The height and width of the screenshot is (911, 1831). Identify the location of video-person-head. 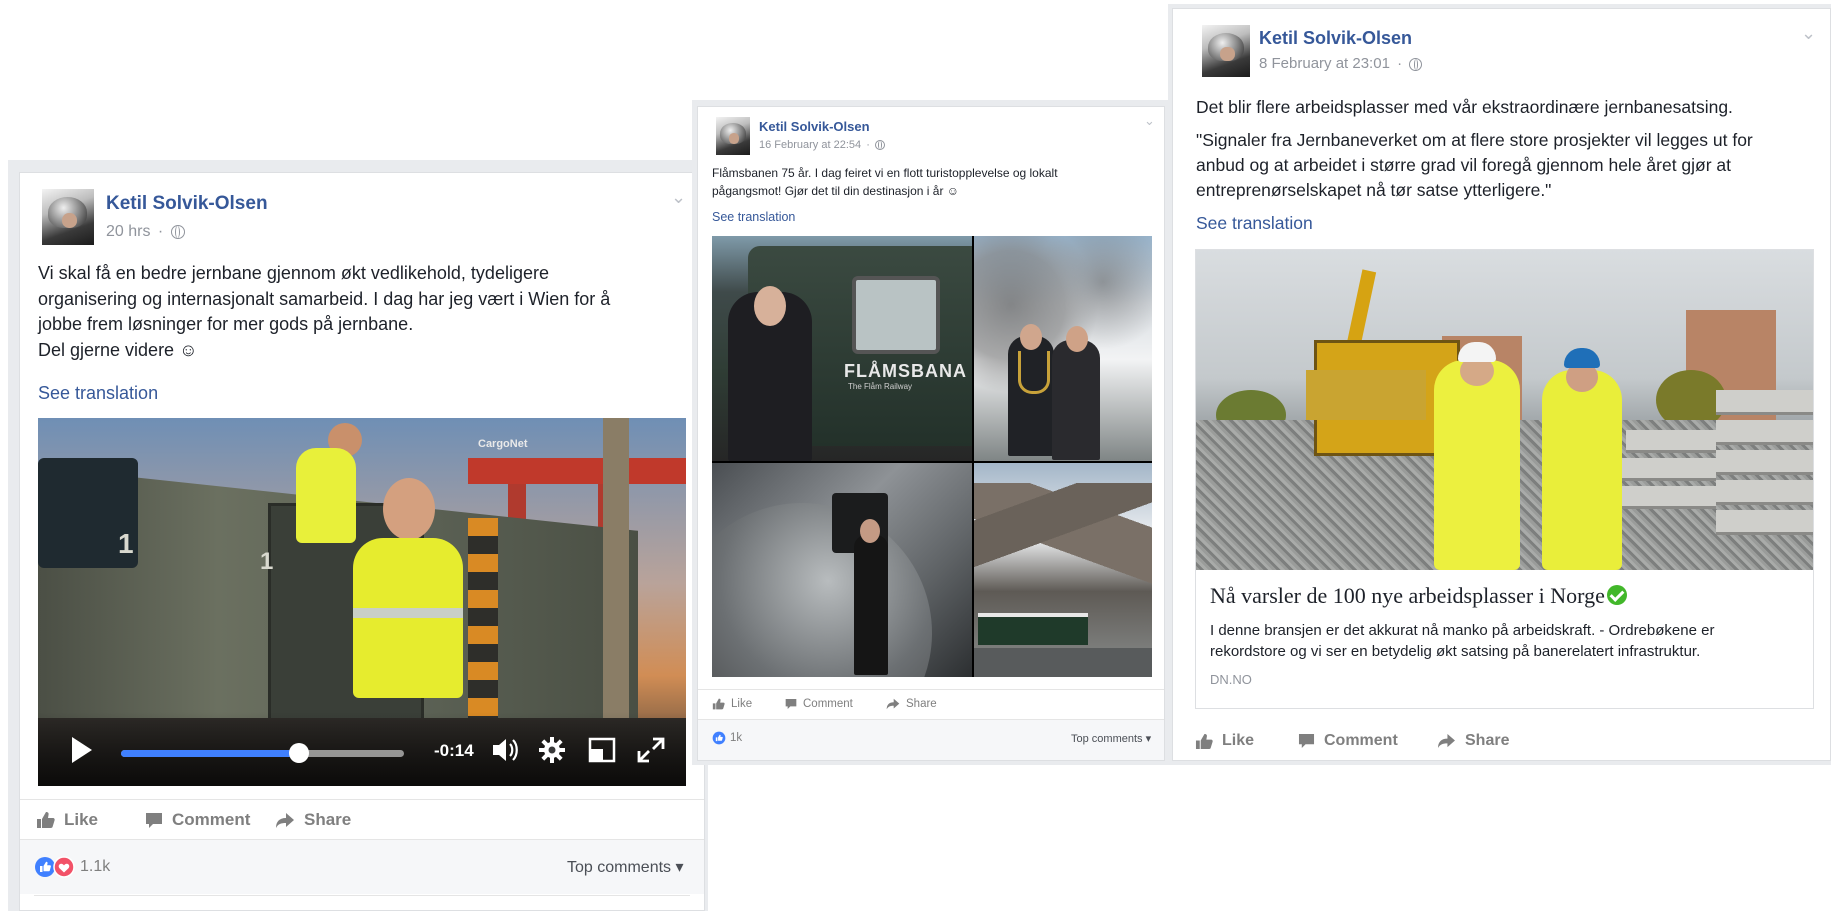
(409, 509).